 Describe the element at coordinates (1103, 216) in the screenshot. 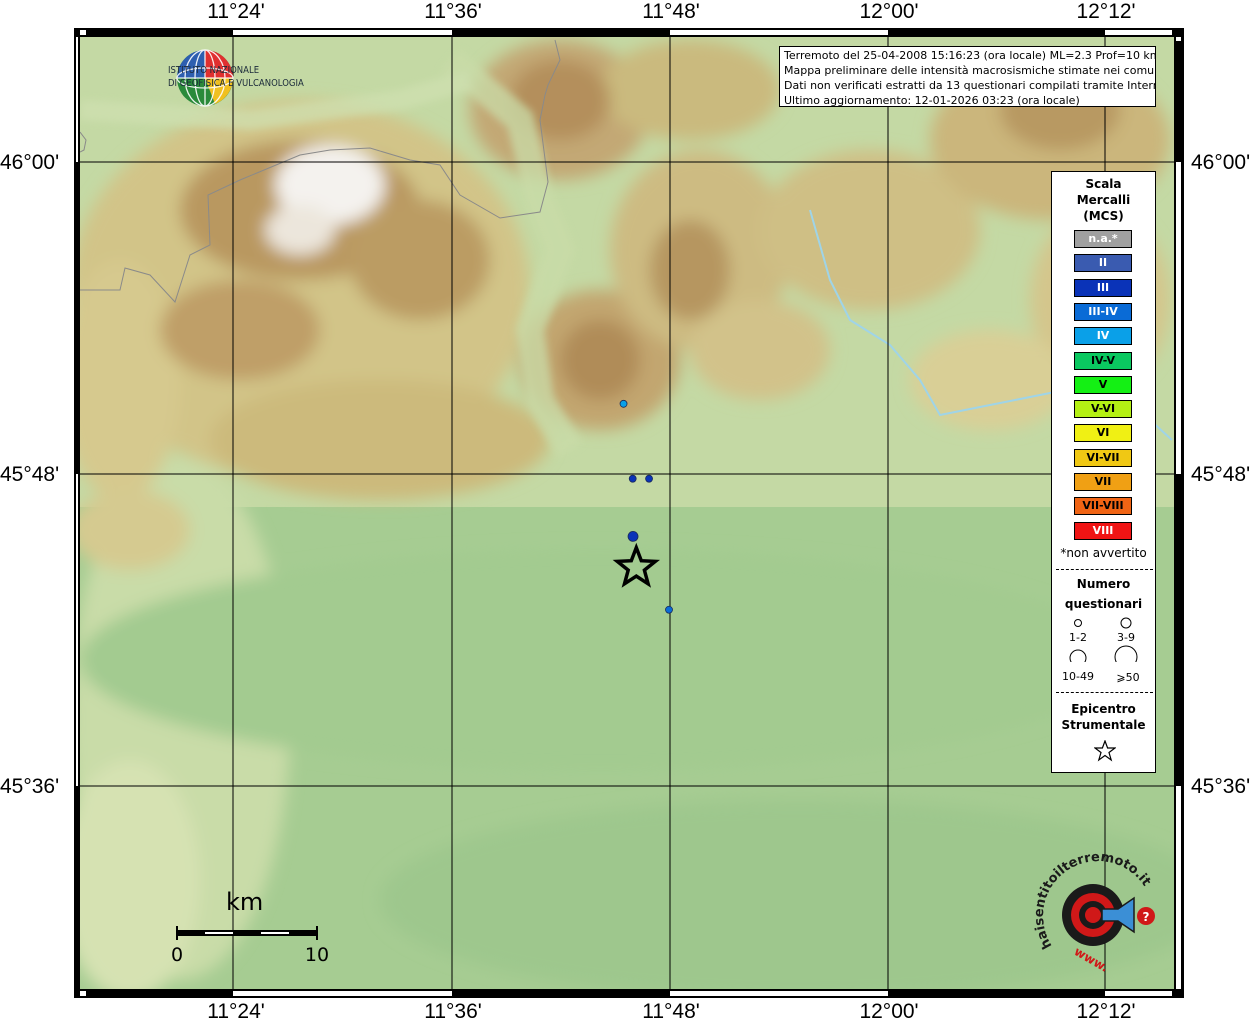

I see `legend-title: (MCS)` at that location.